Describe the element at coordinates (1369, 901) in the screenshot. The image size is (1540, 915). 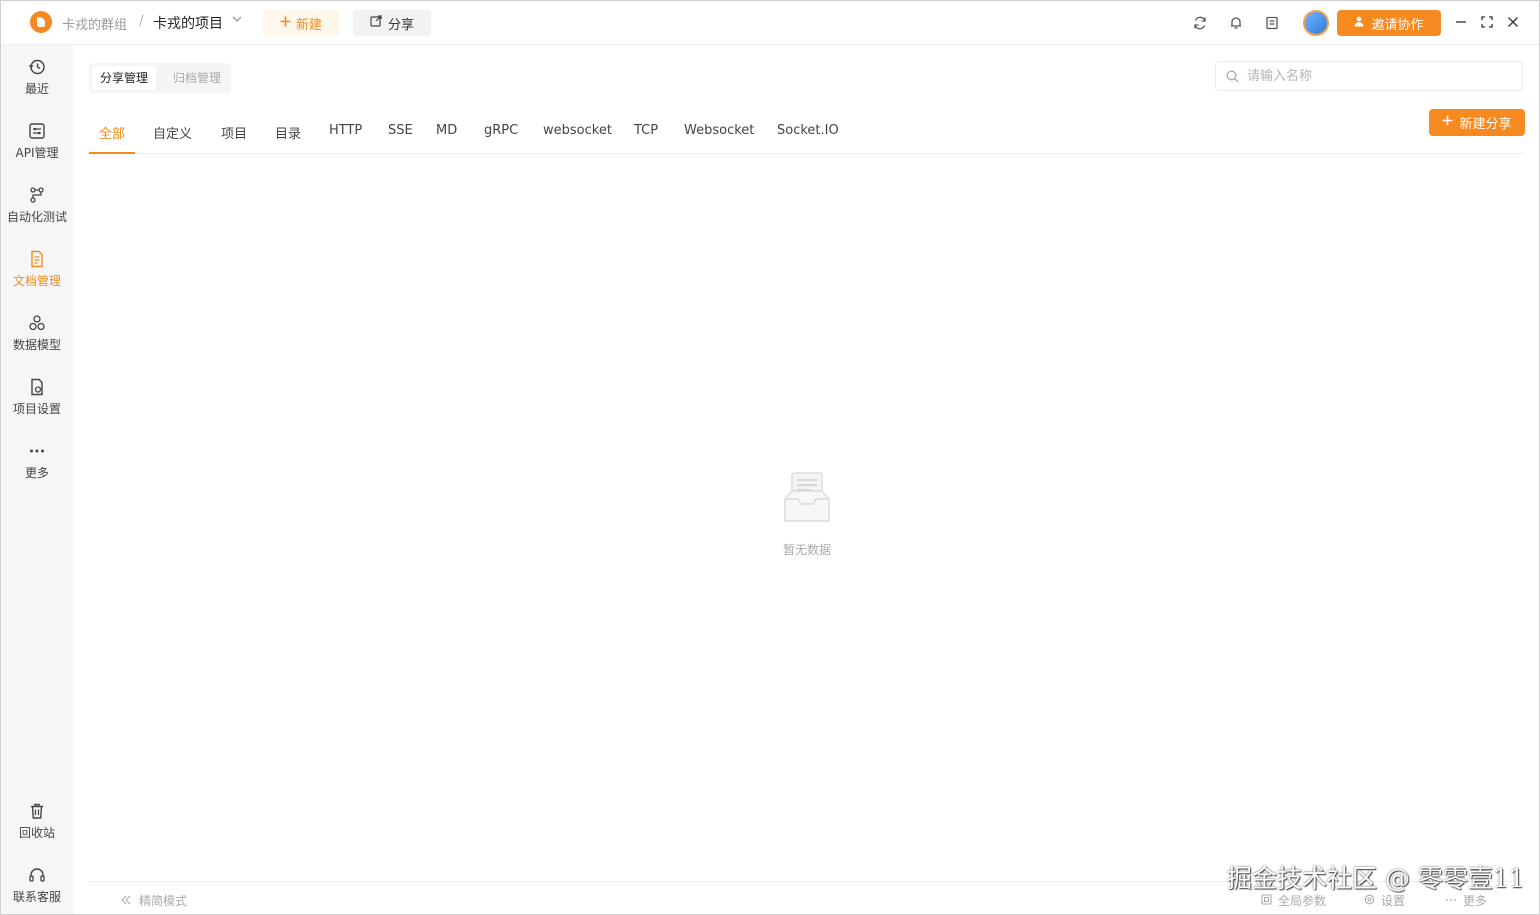
I see `gear-icon` at that location.